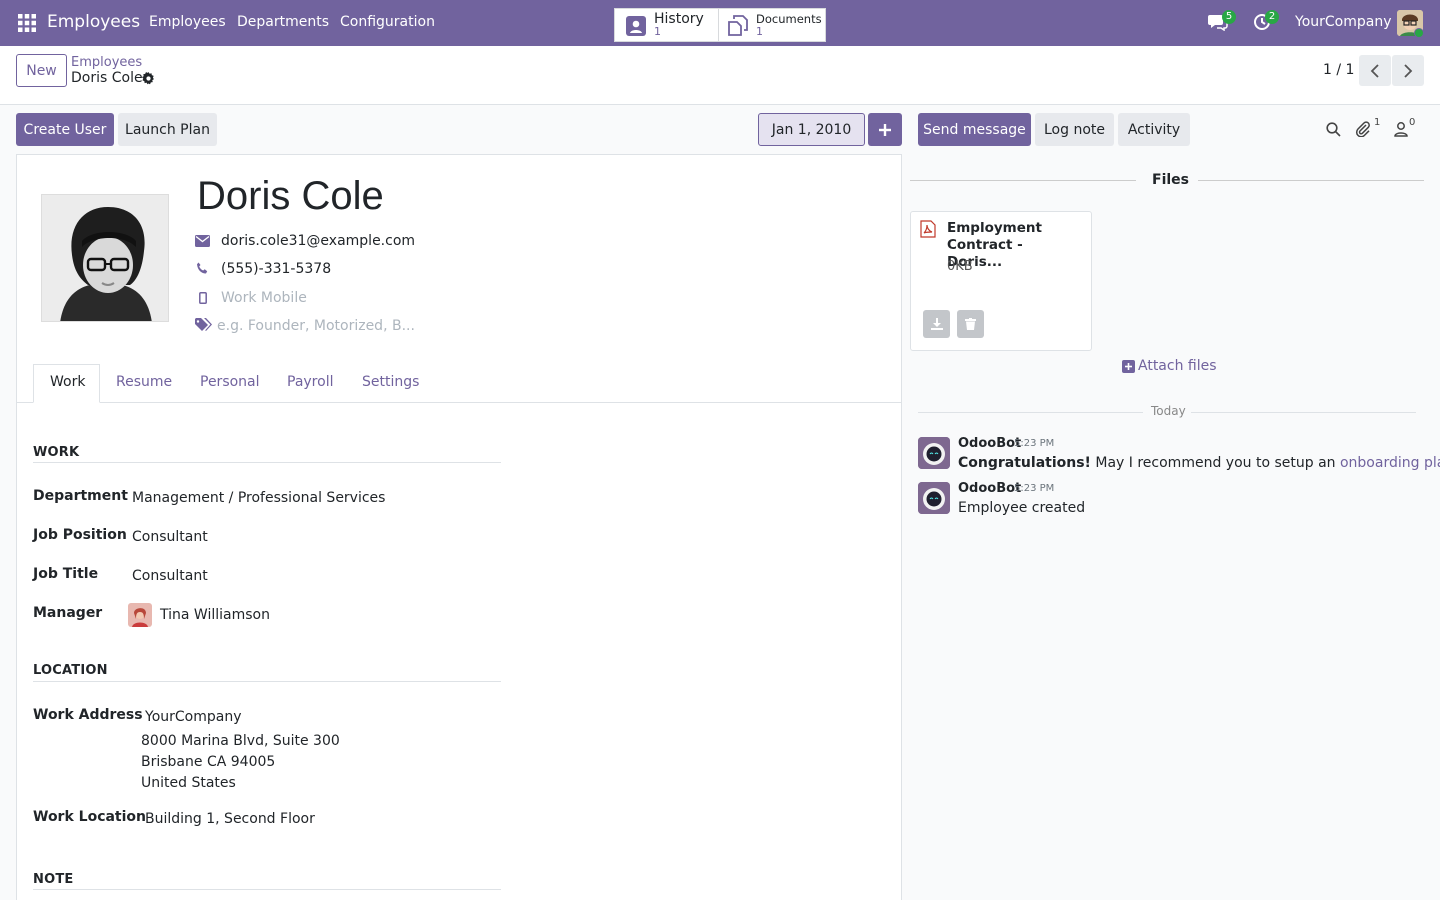  What do you see at coordinates (202, 241) in the screenshot?
I see `envelope-icon` at bounding box center [202, 241].